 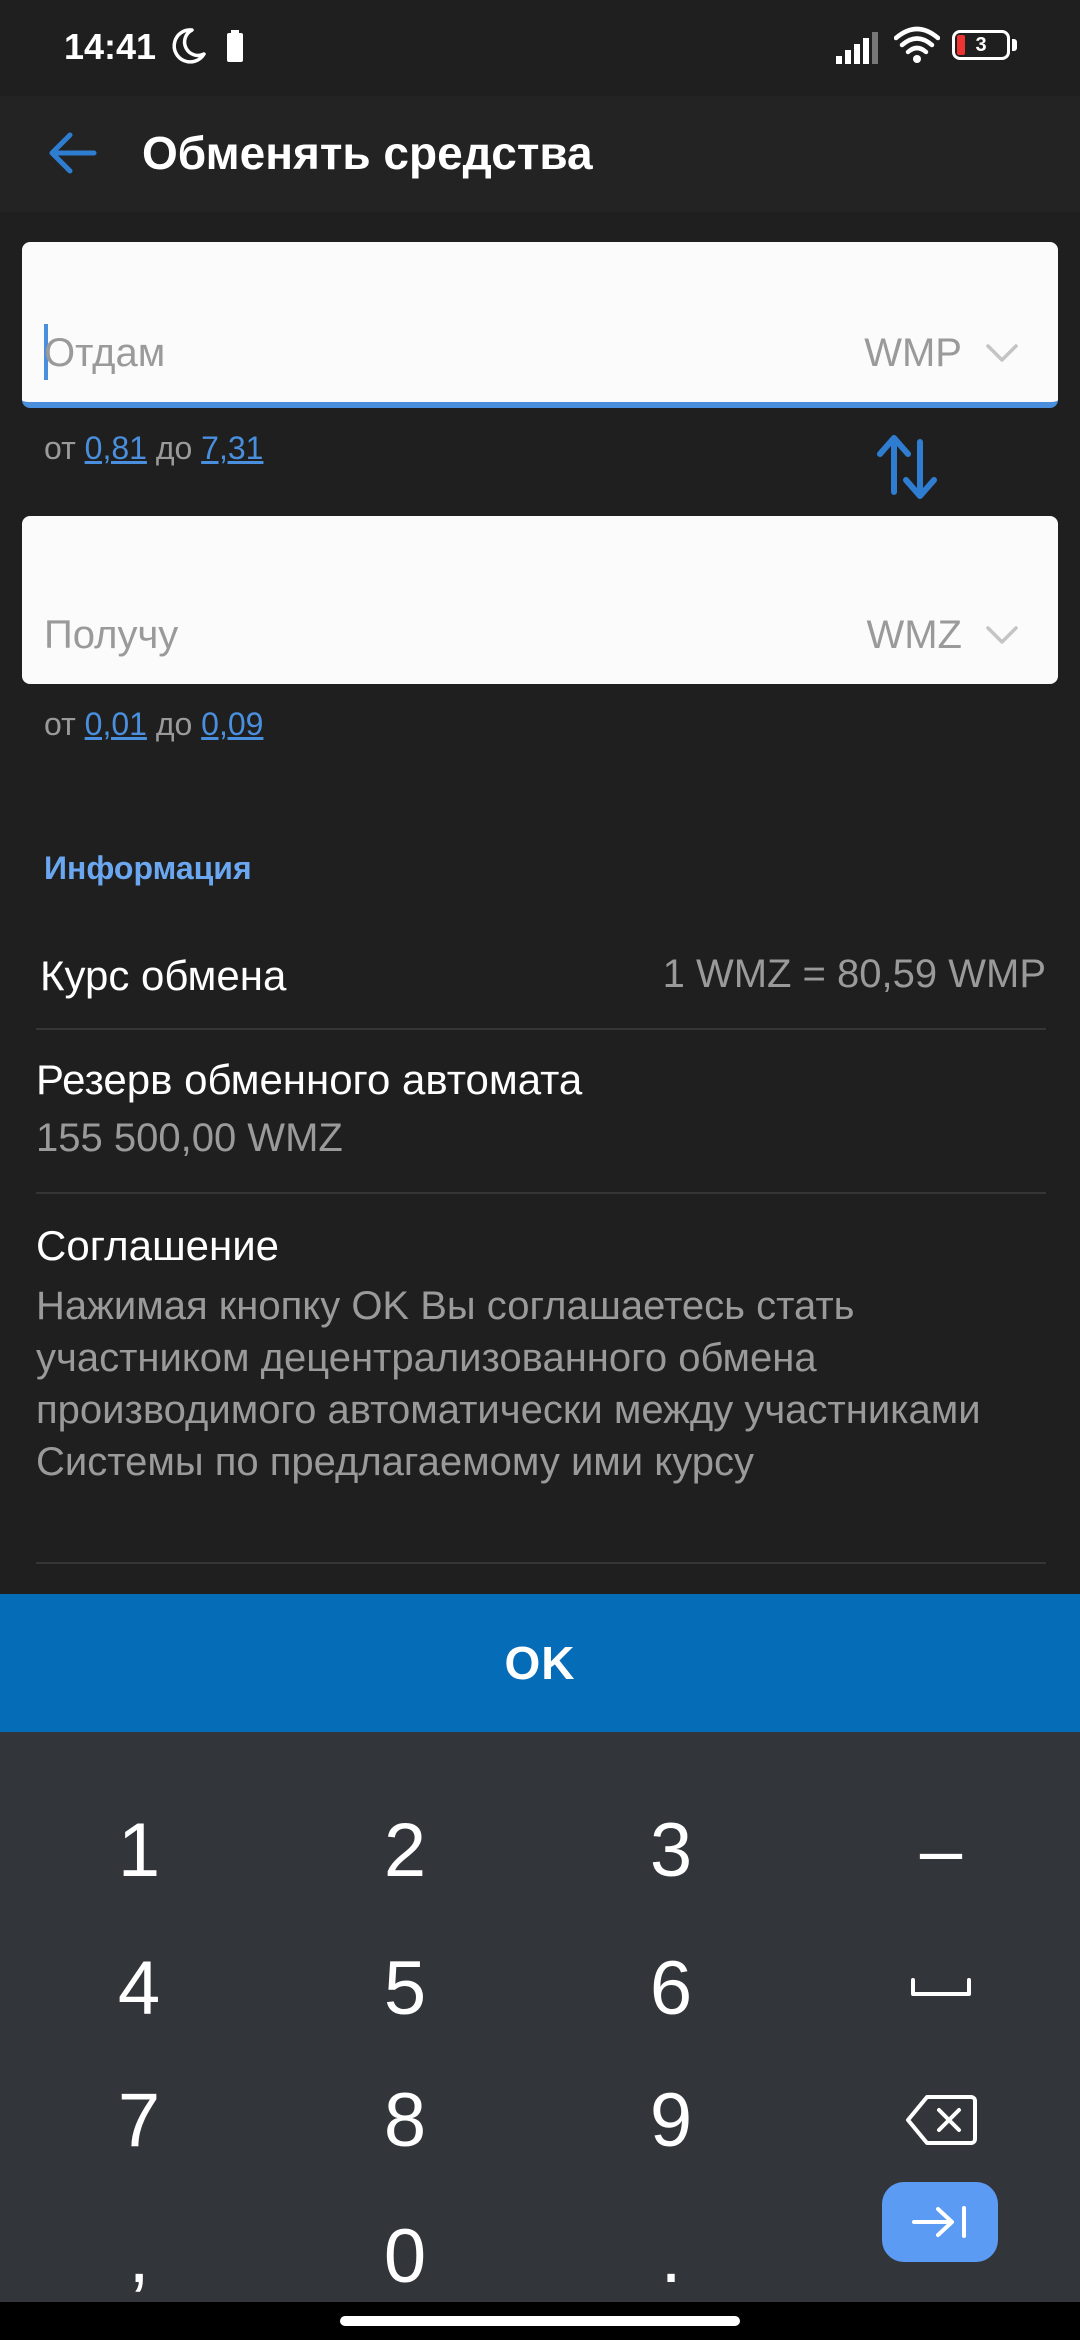 What do you see at coordinates (163, 975) in the screenshot?
I see `exchange-rate-label: Курс обмена` at bounding box center [163, 975].